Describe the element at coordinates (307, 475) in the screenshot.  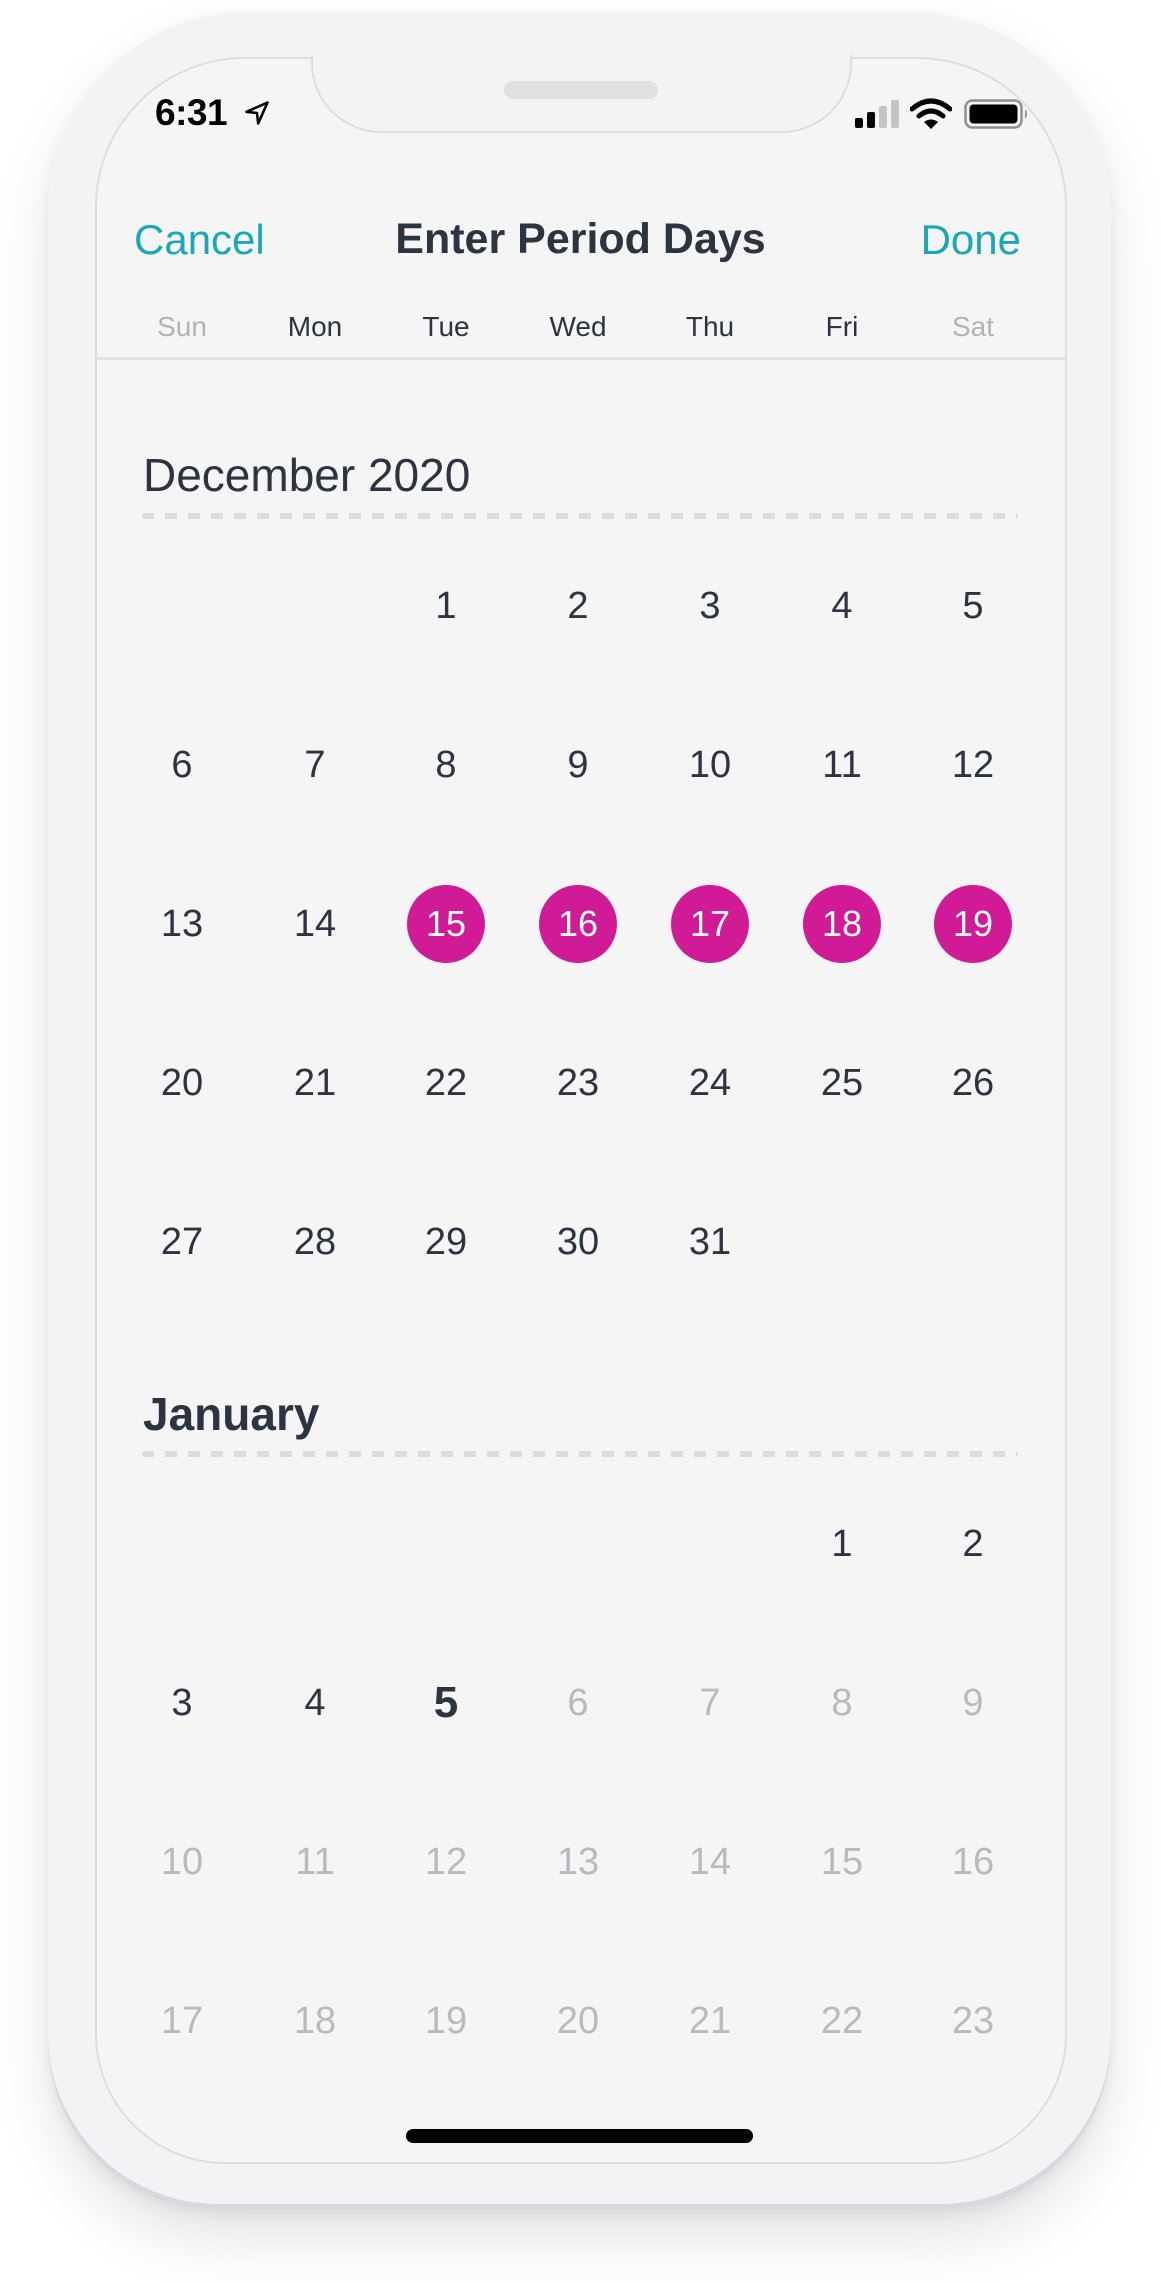
I see `month-title-december: December 2020` at that location.